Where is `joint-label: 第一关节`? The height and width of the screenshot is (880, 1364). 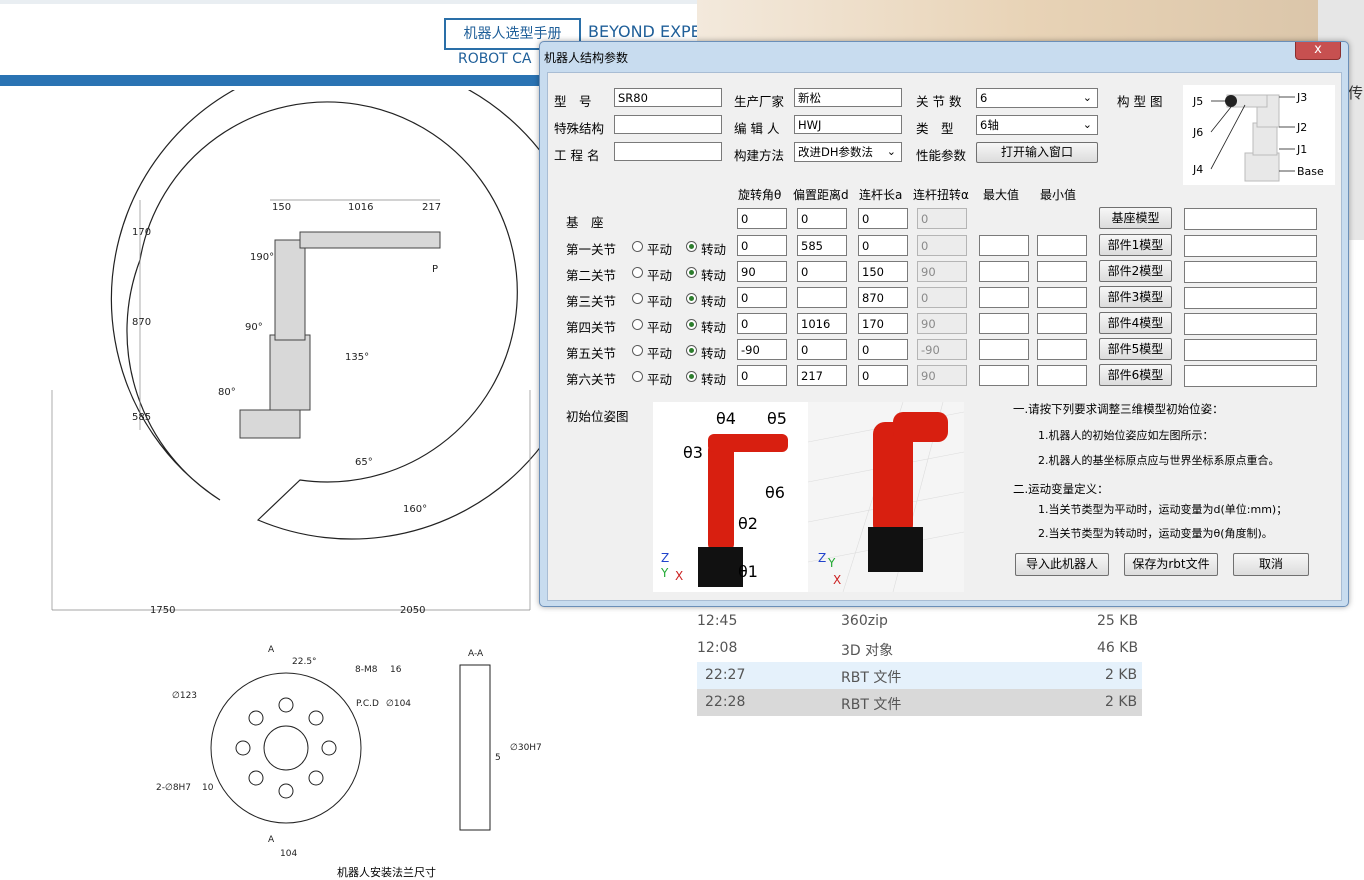
joint-label: 第一关节 is located at coordinates (591, 249).